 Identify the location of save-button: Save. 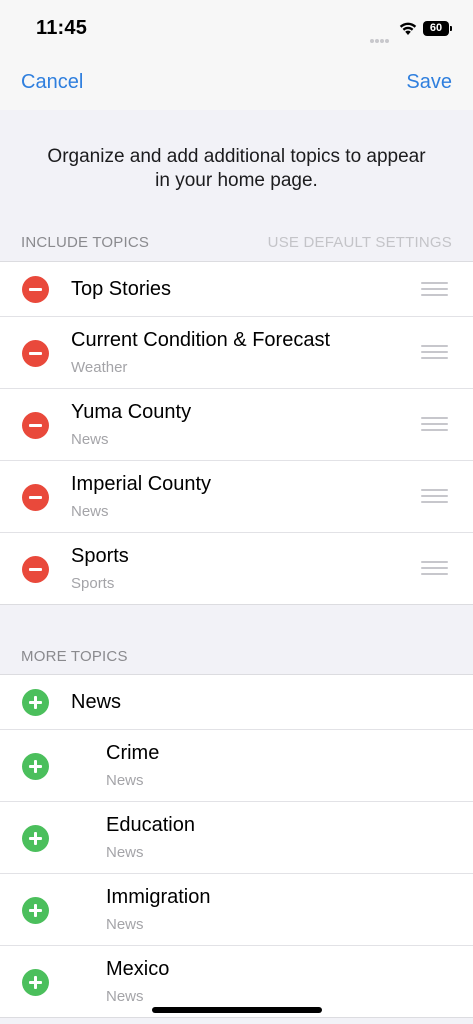
(429, 82).